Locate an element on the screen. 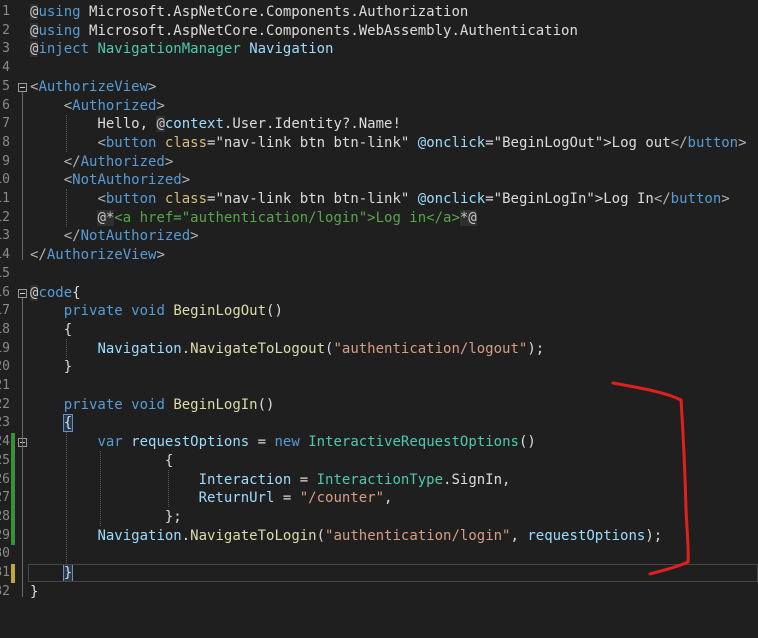  code-line: 28 }; is located at coordinates (379, 517).